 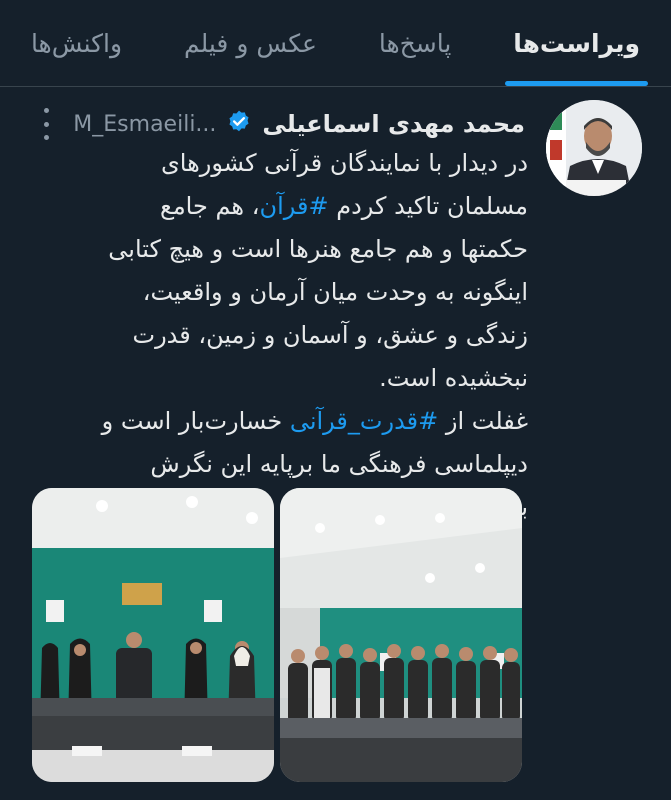 I want to click on tab-media: عکس و فیلم, so click(x=250, y=43).